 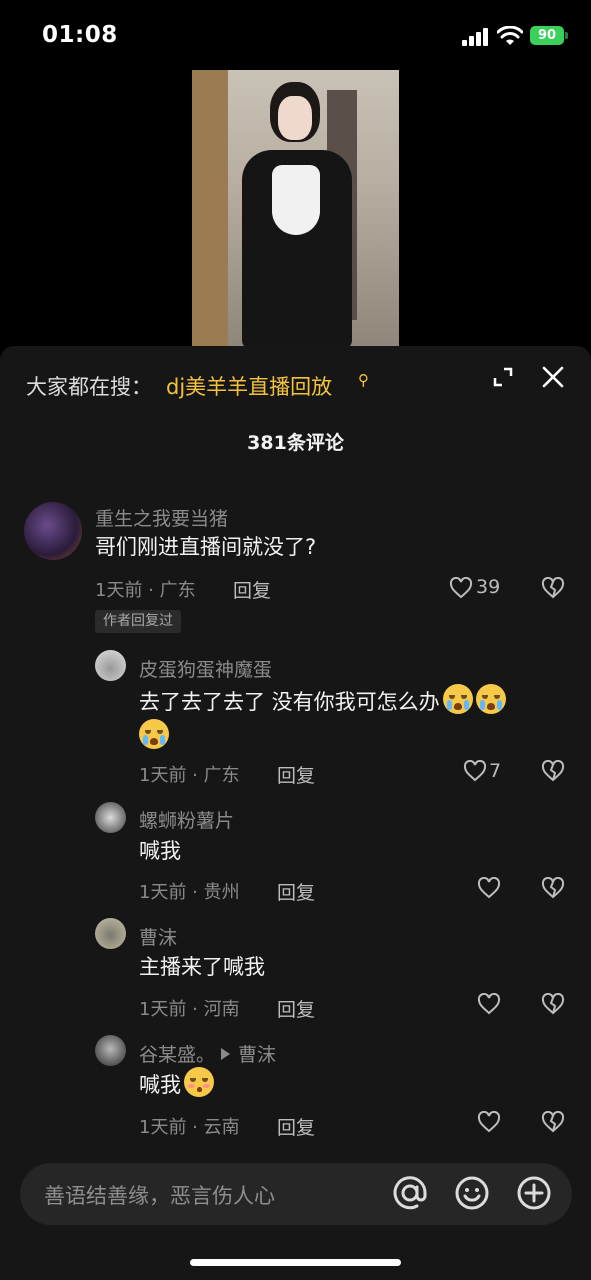 What do you see at coordinates (295, 443) in the screenshot?
I see `comment-count: 381条评论` at bounding box center [295, 443].